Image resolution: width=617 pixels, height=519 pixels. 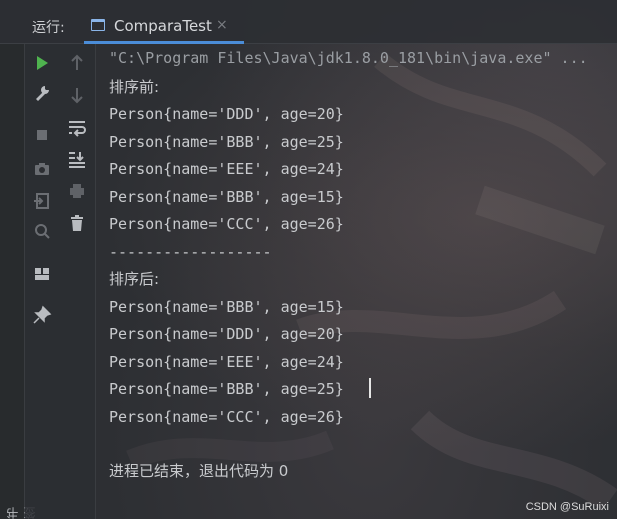 What do you see at coordinates (98, 25) in the screenshot?
I see `console-tab-icon` at bounding box center [98, 25].